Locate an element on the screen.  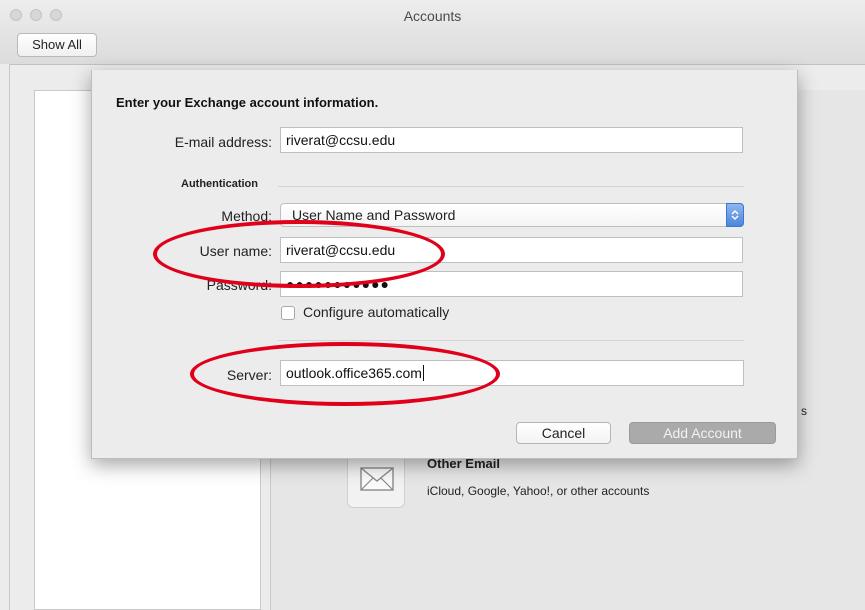
title-bar: Accounts Show All is located at coordinates (432, 32).